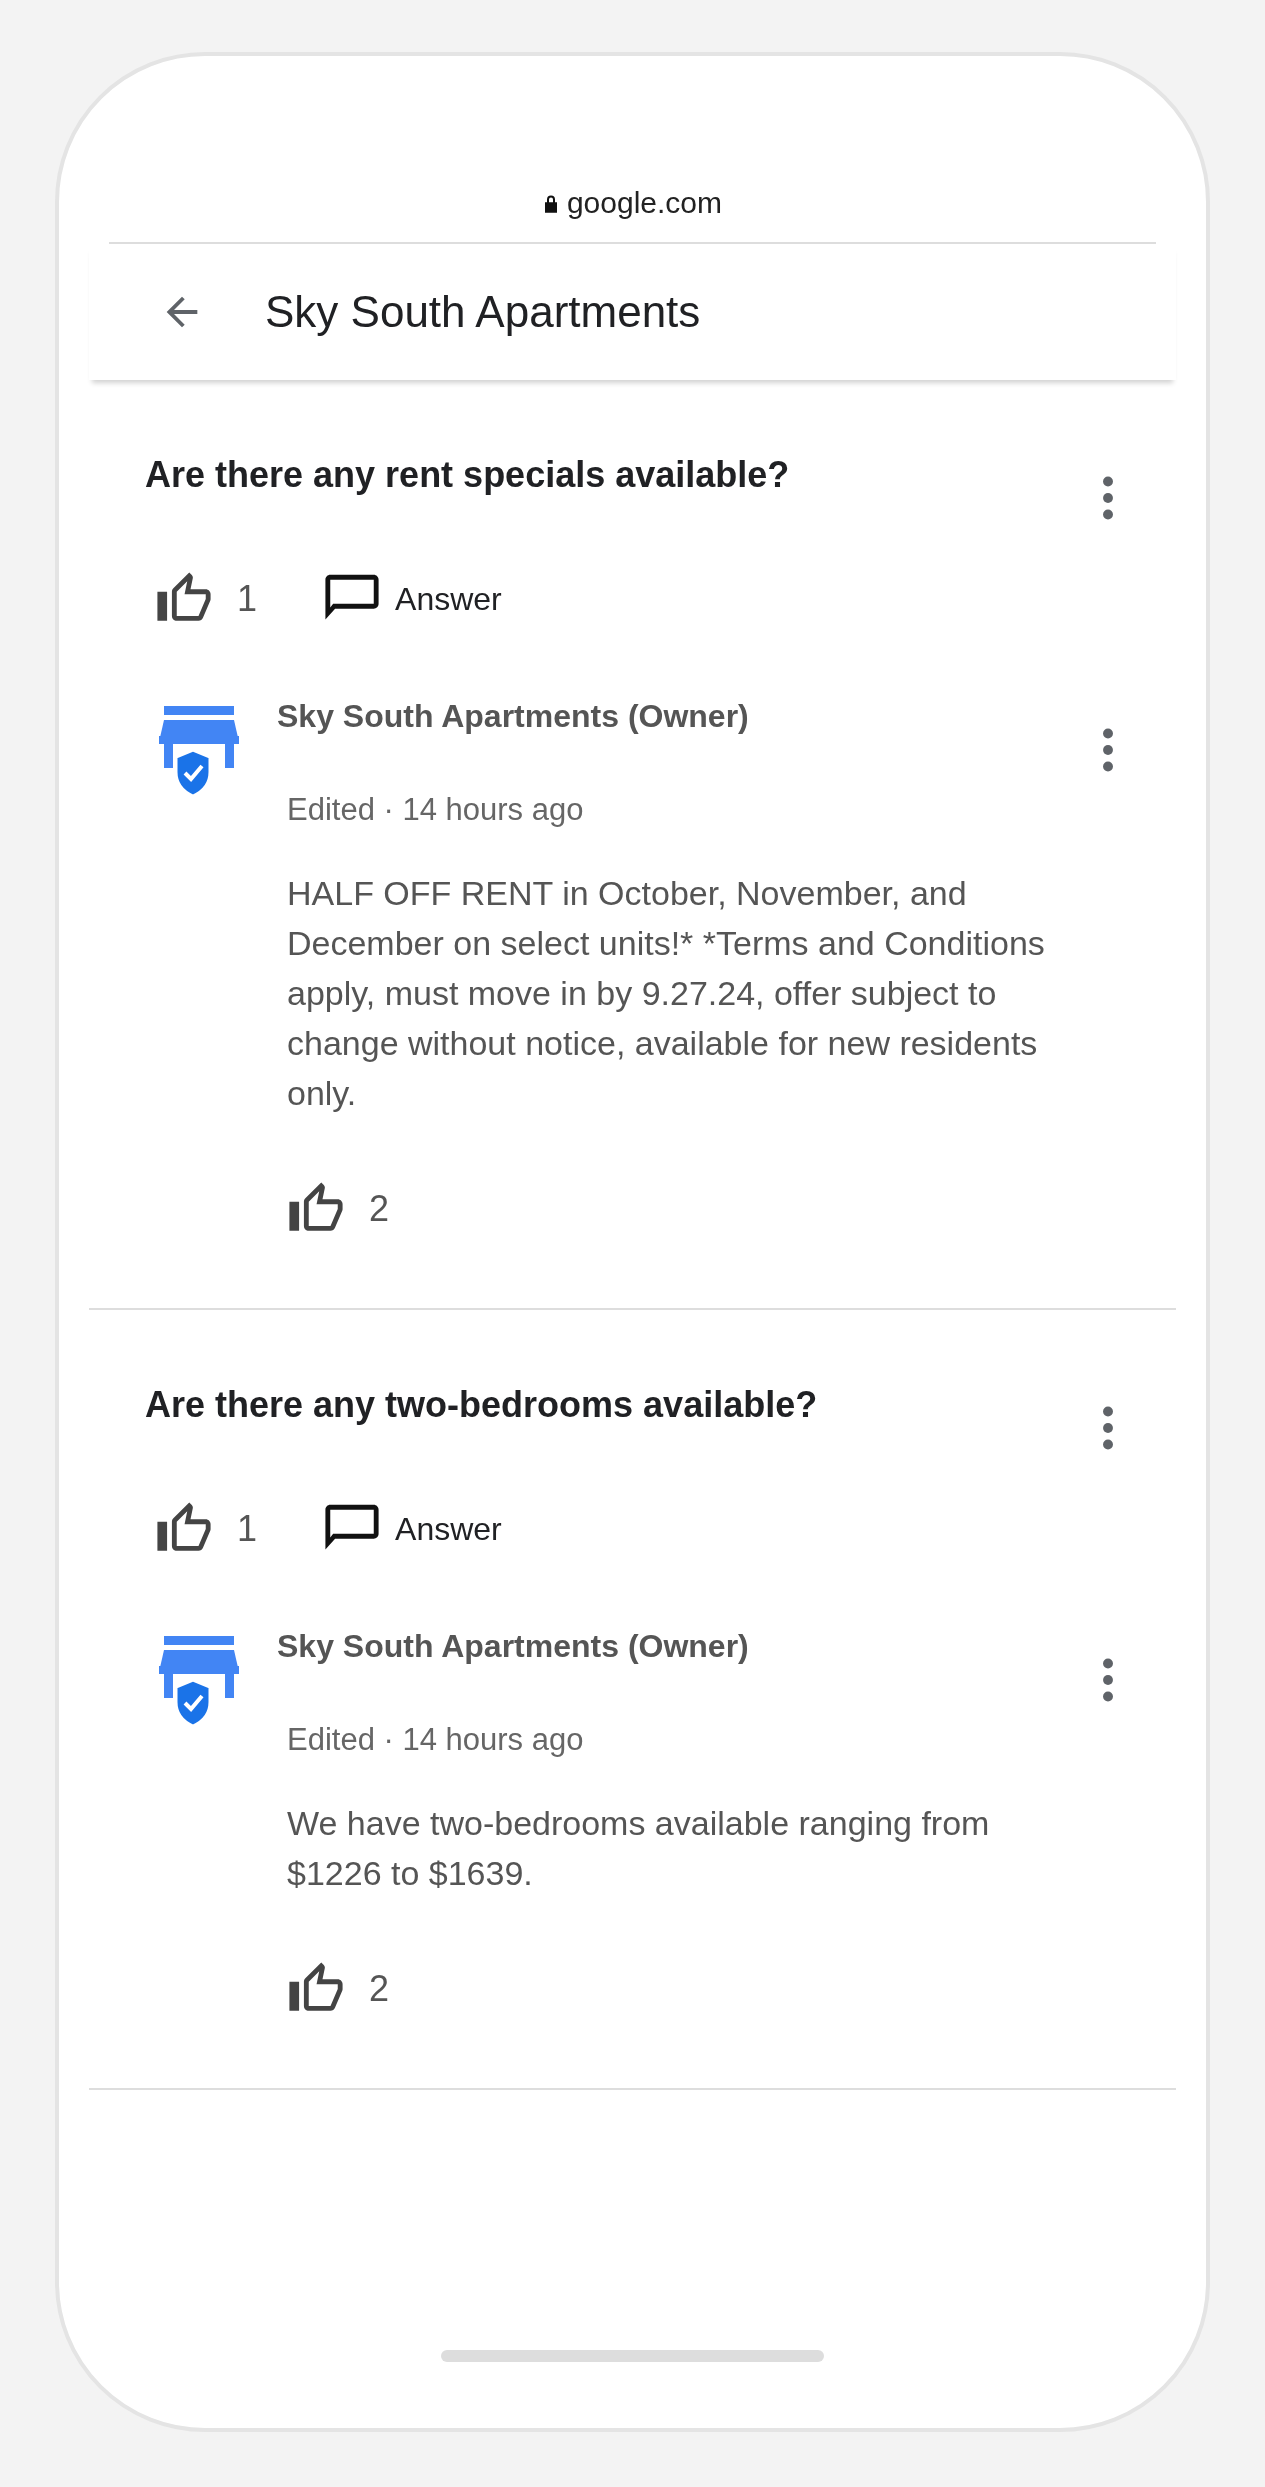 Image resolution: width=1265 pixels, height=2487 pixels. Describe the element at coordinates (481, 1405) in the screenshot. I see `question-text: Are there any two-bedrooms available?` at that location.